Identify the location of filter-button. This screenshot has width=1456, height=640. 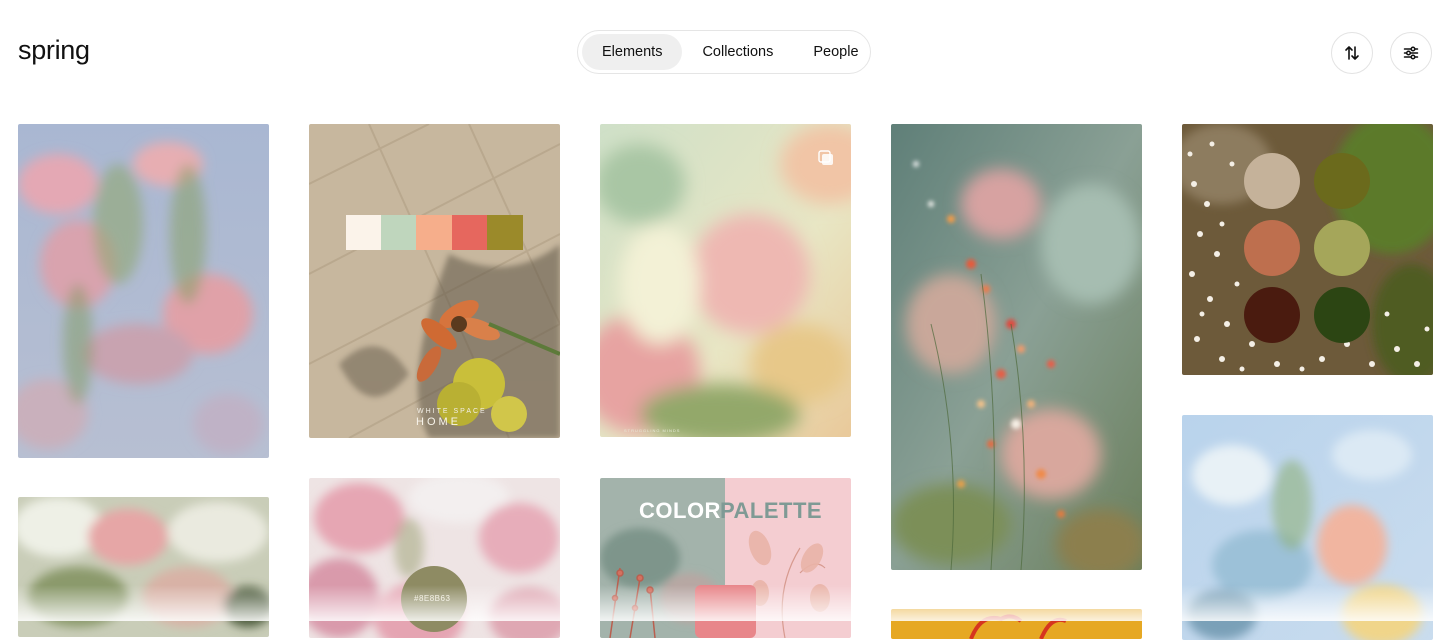
(1411, 53).